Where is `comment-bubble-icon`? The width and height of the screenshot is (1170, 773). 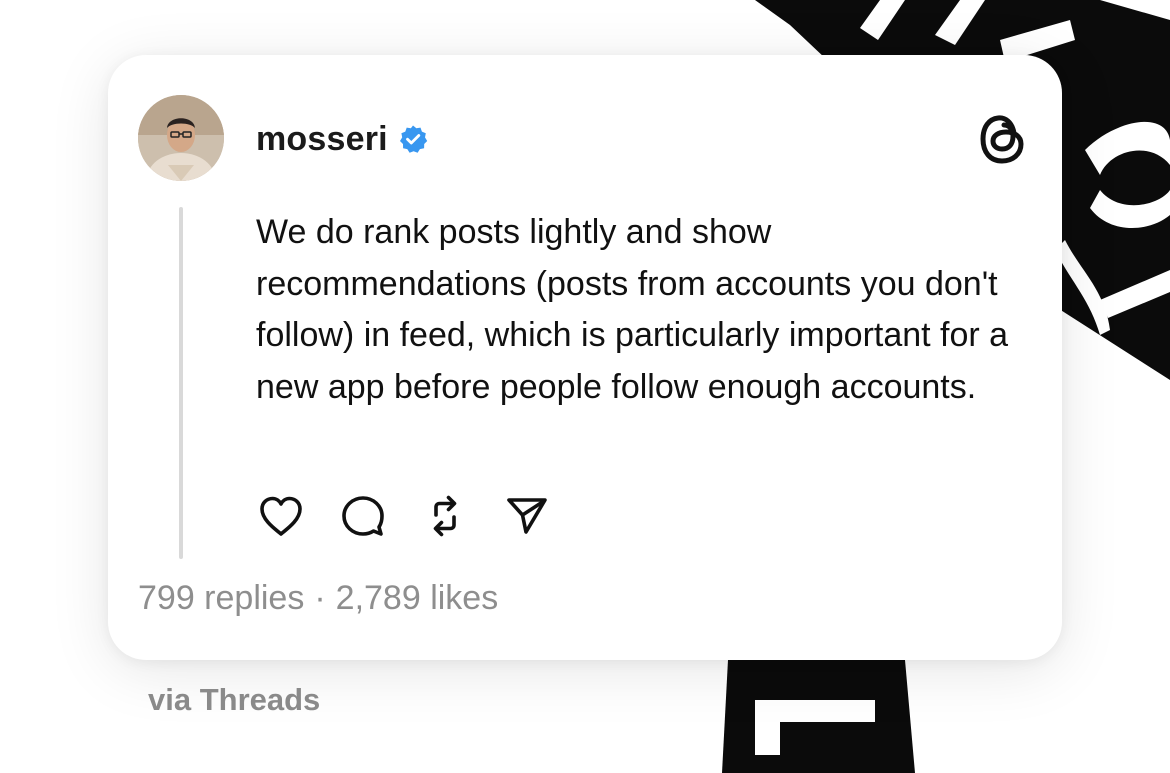
comment-bubble-icon is located at coordinates (363, 516).